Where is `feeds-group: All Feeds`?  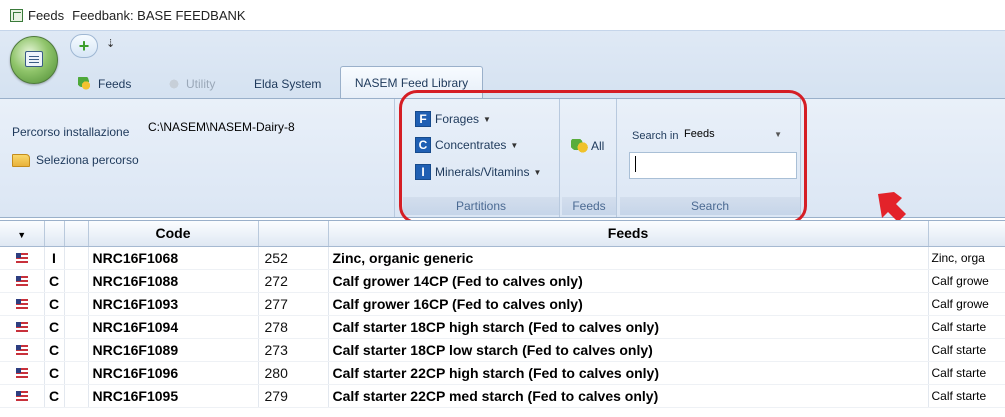
feeds-group: All Feeds is located at coordinates (589, 158).